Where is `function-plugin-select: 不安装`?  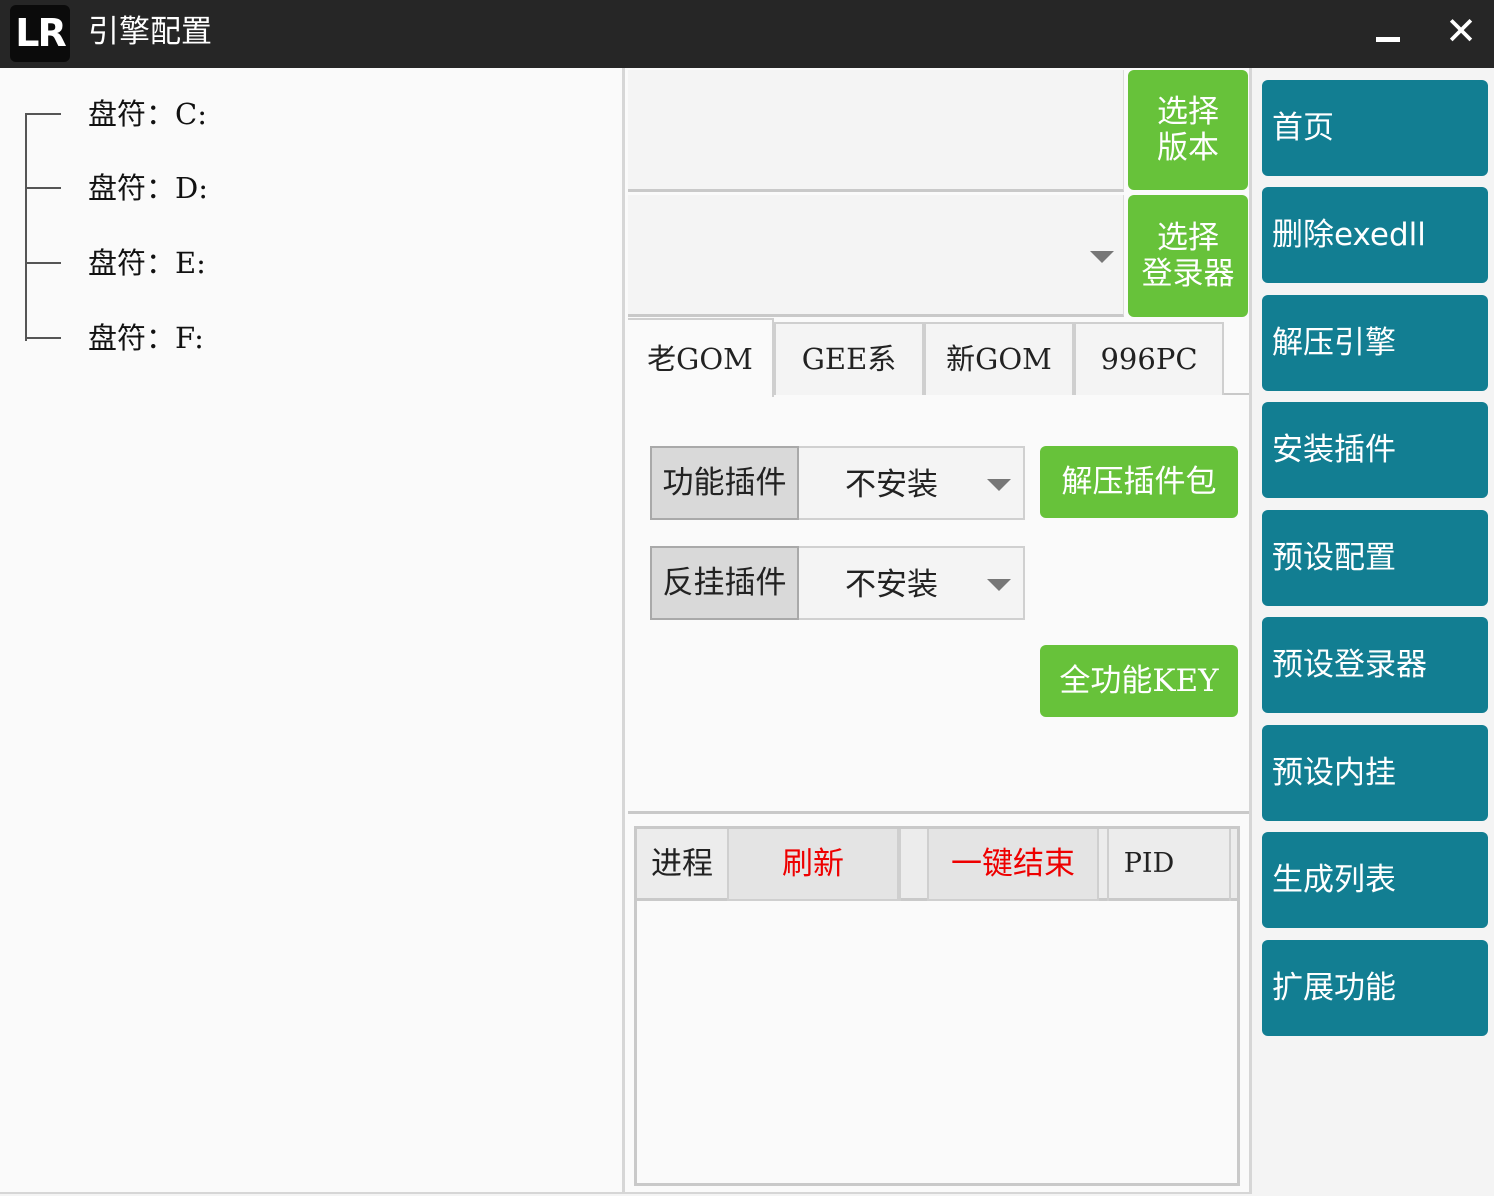
function-plugin-select: 不安装 is located at coordinates (912, 483).